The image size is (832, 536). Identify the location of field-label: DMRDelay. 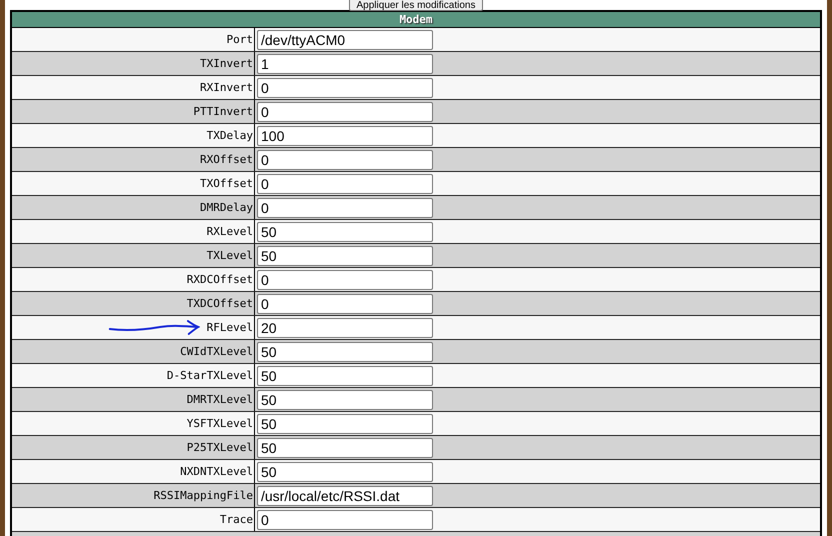
(226, 207).